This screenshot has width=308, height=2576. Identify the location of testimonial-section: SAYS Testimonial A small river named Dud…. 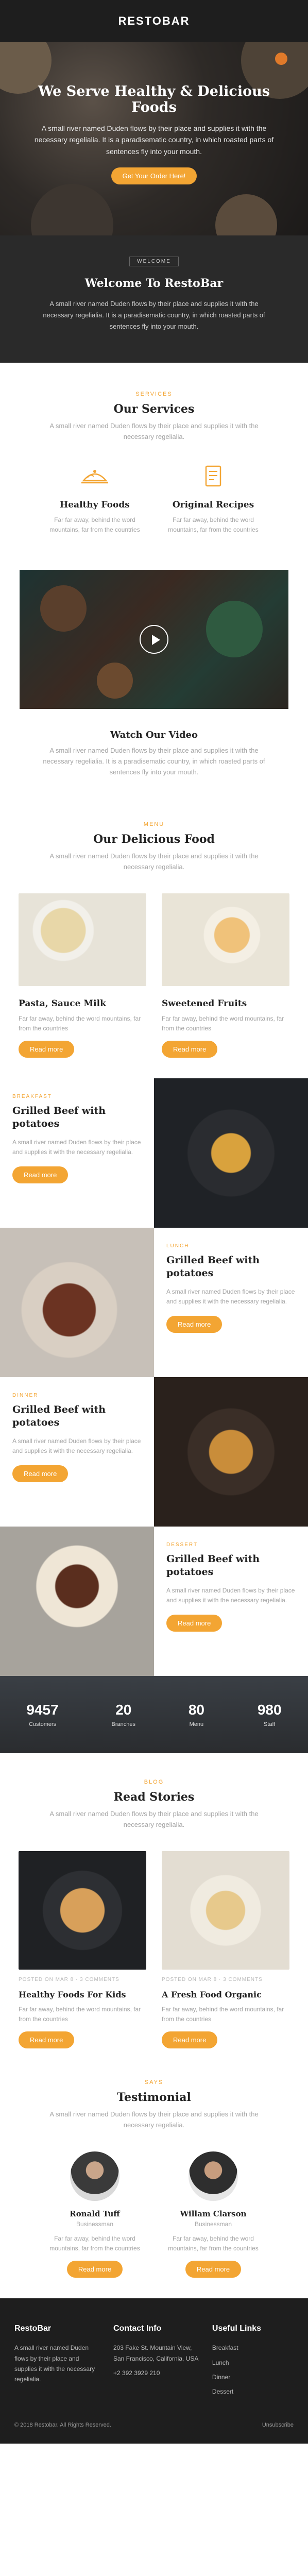
(154, 2183).